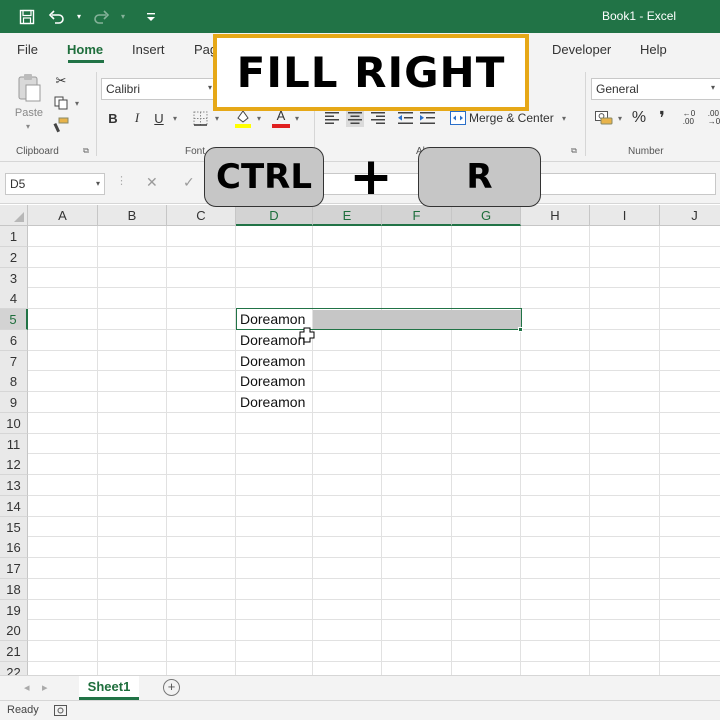  I want to click on decrease-decimal-icon: .00 →0, so click(712, 118).